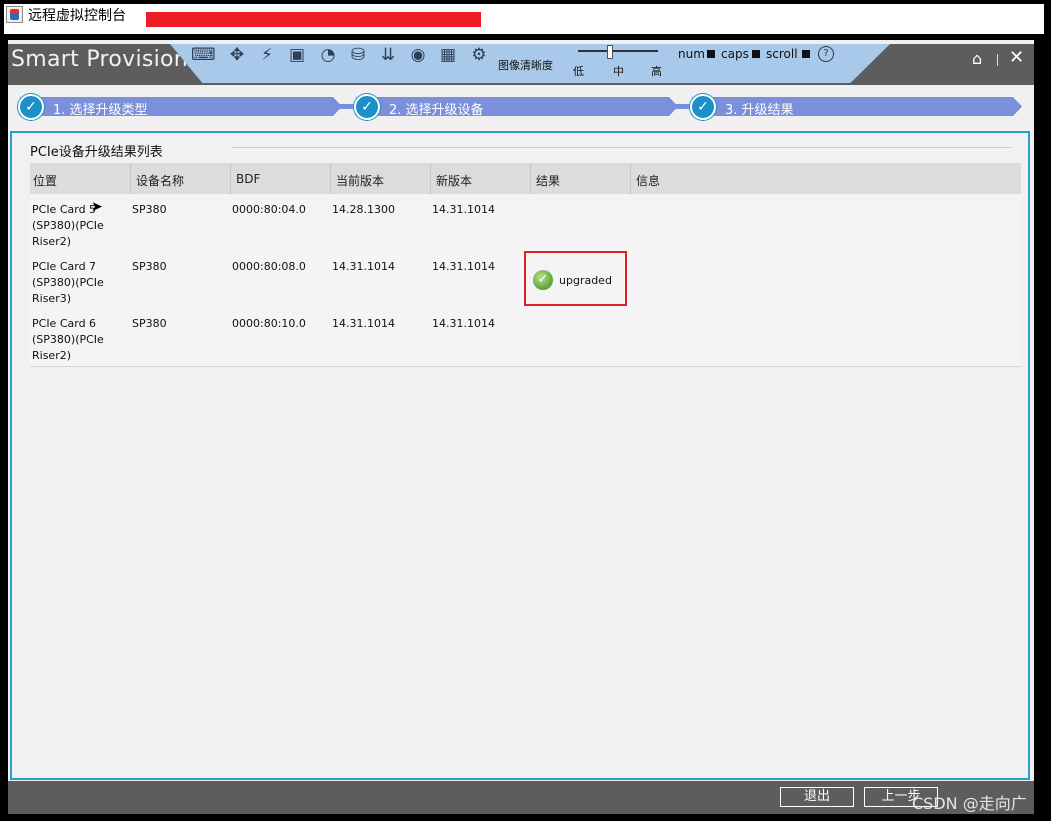 The height and width of the screenshot is (821, 1051). What do you see at coordinates (363, 209) in the screenshot?
I see `table-cell-current-version: 14.28.1300` at bounding box center [363, 209].